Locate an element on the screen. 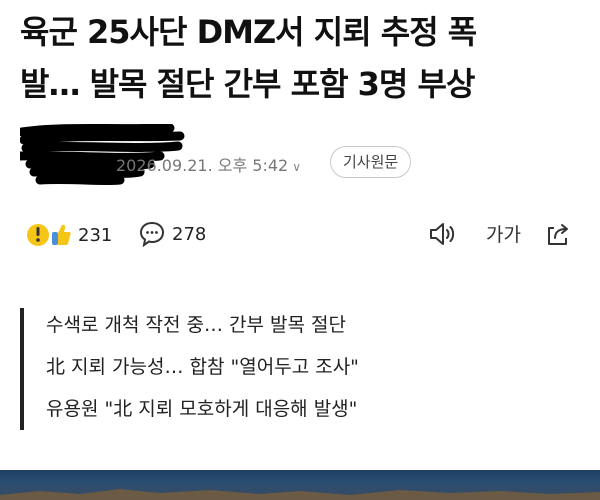  chevron-down-icon: ∨ is located at coordinates (297, 167).